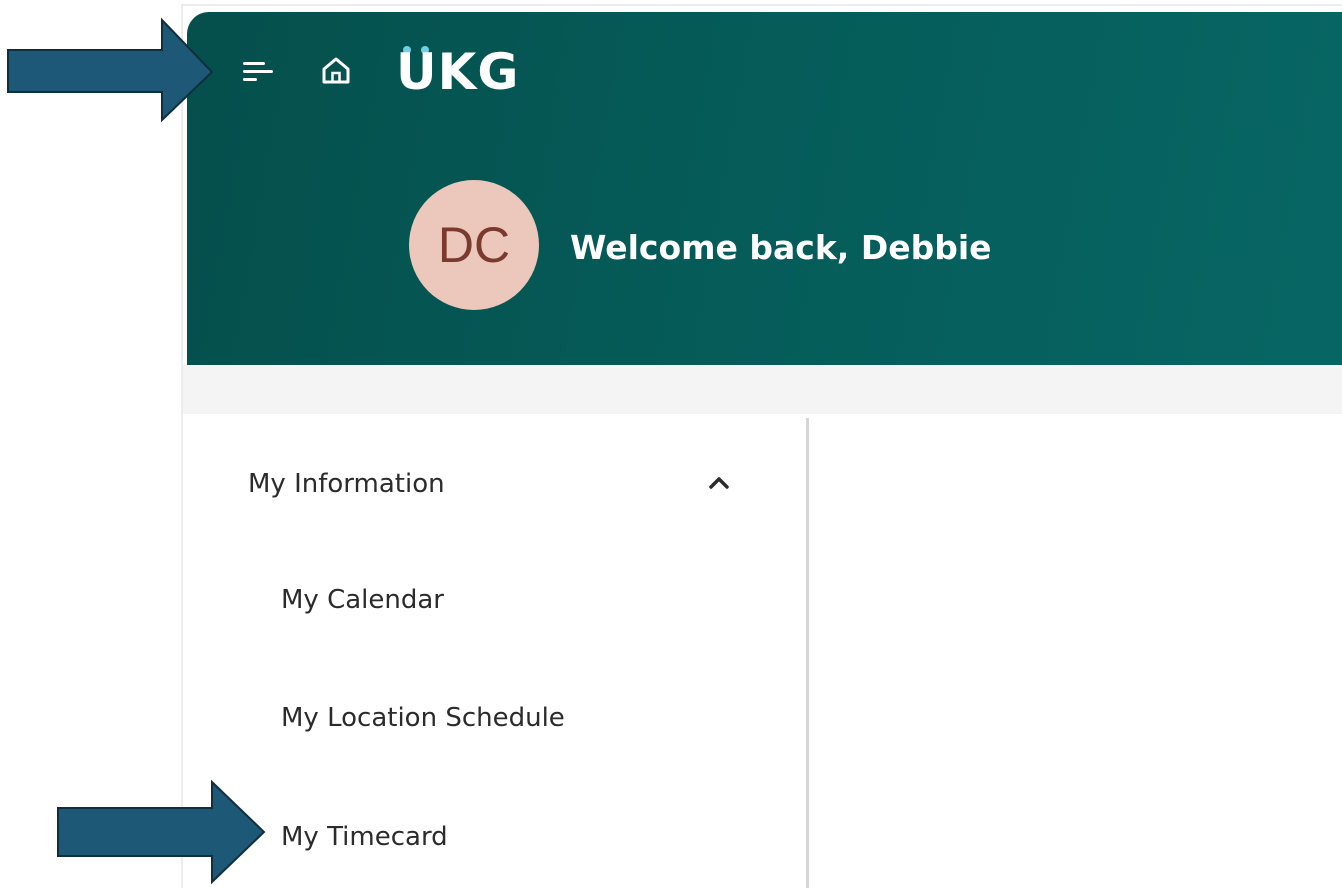 This screenshot has width=1342, height=888. I want to click on section-label: My Information, so click(346, 484).